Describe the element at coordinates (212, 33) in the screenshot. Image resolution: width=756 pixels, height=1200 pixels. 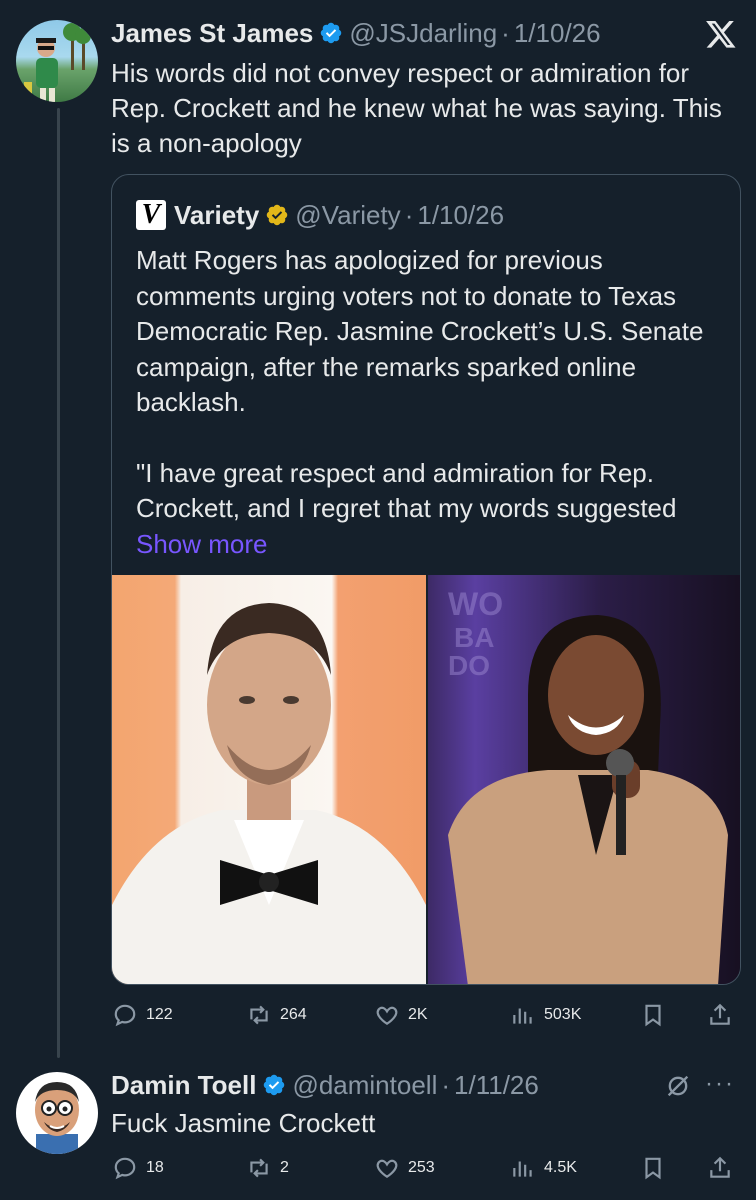
I see `author-name: James St James` at that location.